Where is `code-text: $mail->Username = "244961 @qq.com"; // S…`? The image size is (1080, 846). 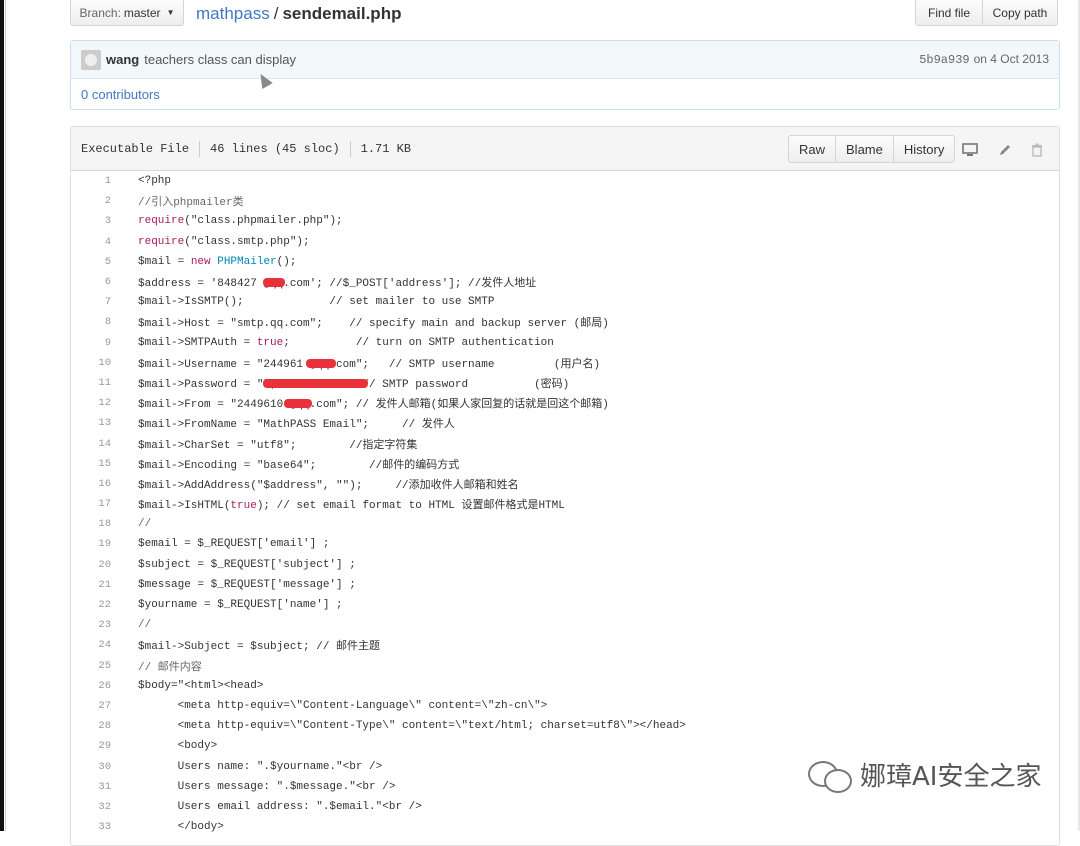 code-text: $mail->Username = "244961 @qq.com"; // S… is located at coordinates (369, 364).